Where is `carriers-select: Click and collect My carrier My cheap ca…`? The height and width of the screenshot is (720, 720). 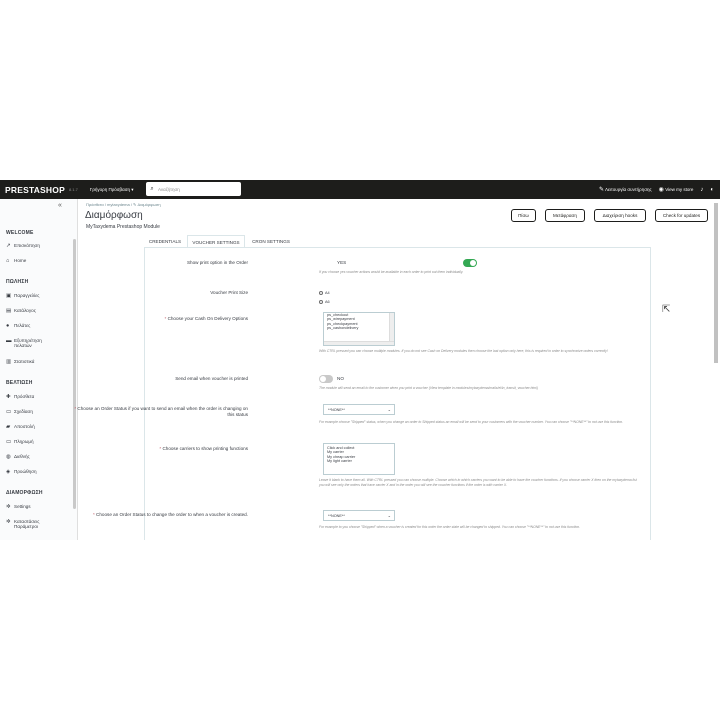
carriers-select: Click and collect My carrier My cheap ca… is located at coordinates (359, 459).